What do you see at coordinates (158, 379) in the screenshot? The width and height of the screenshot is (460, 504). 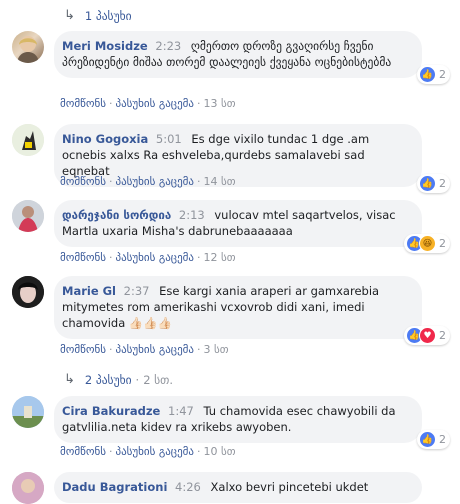 I see `replies-time: 2 სთ.` at bounding box center [158, 379].